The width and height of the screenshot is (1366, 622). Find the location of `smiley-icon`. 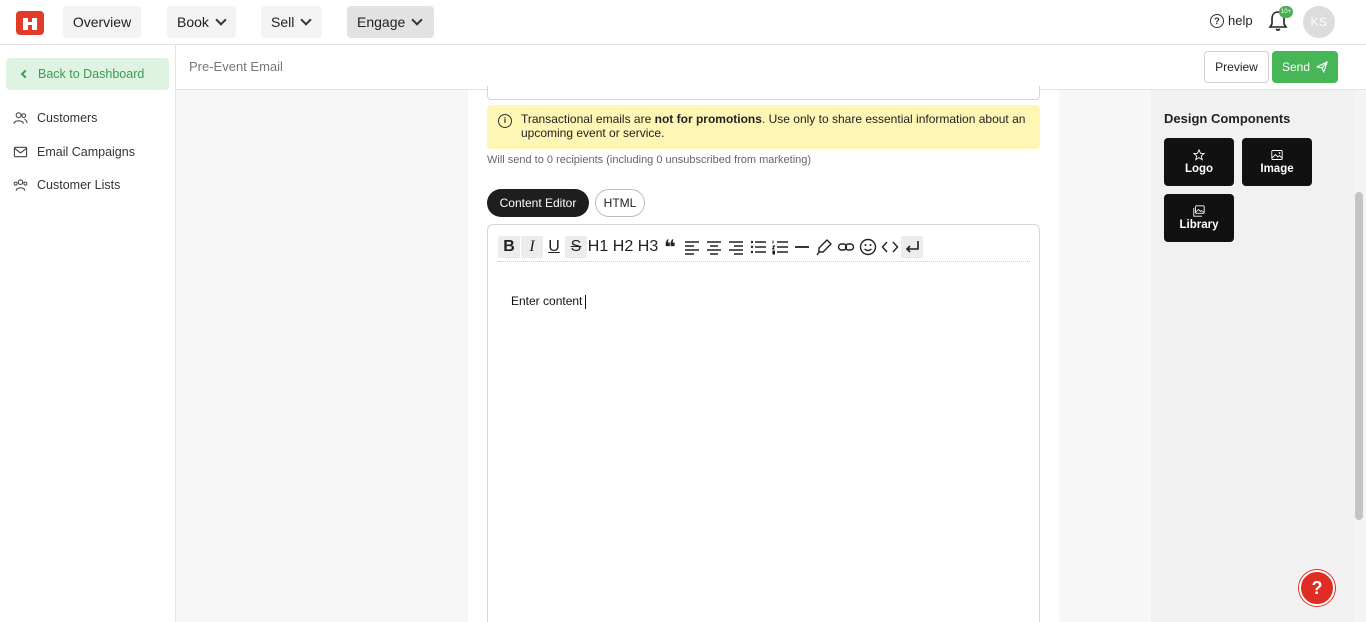

smiley-icon is located at coordinates (868, 247).